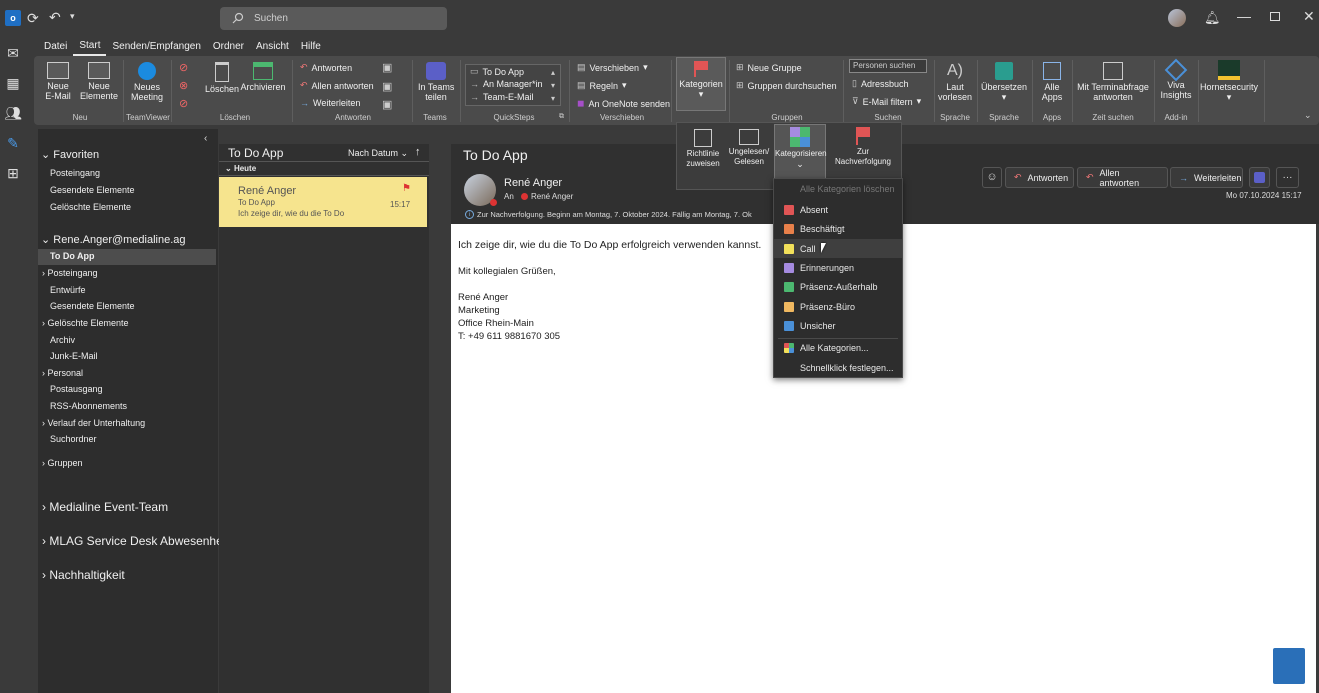  Describe the element at coordinates (1122, 177) in the screenshot. I see `reply-all-action-button: ↶ Allen antworten` at that location.